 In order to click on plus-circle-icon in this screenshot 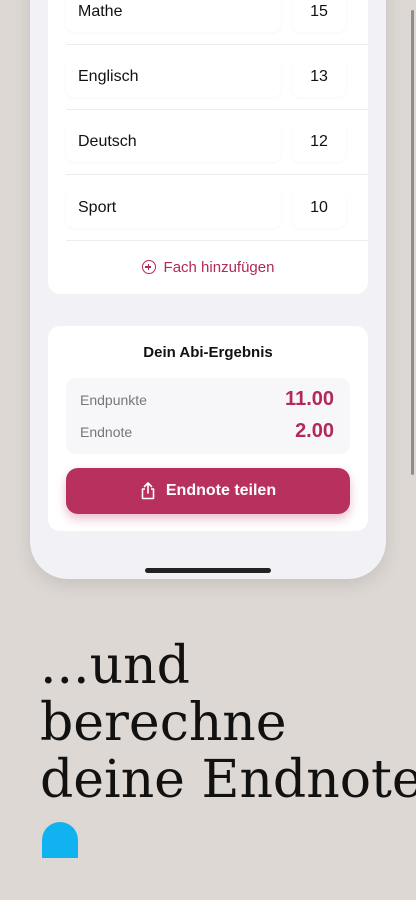, I will do `click(148, 267)`.